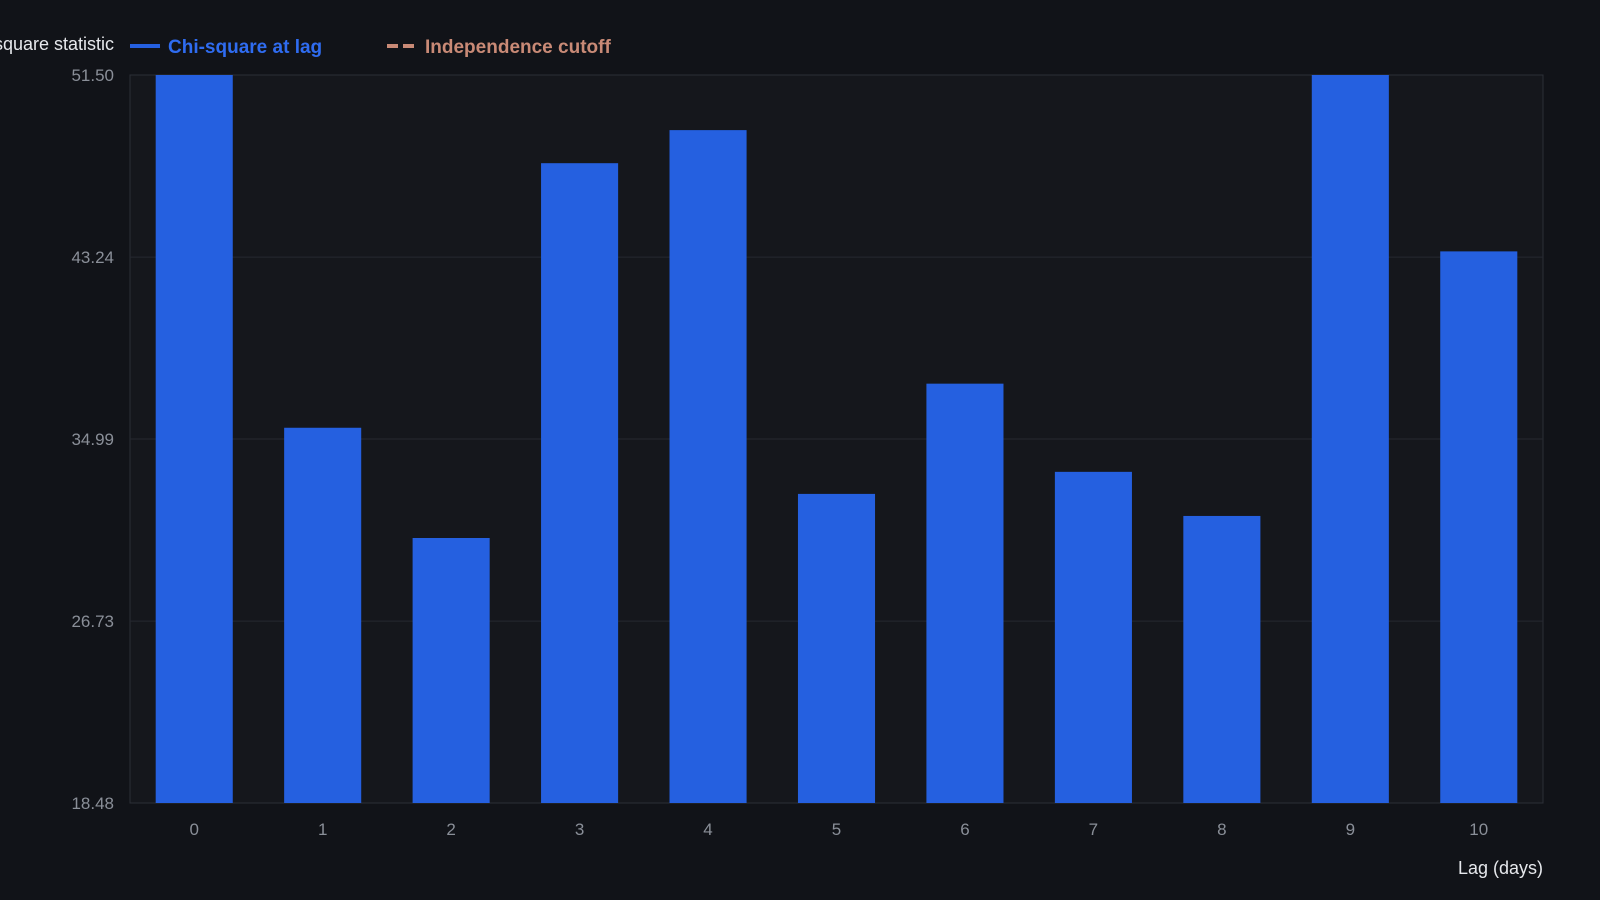 The width and height of the screenshot is (1600, 900). Describe the element at coordinates (245, 47) in the screenshot. I see `legend-label-bars: Chi-square at lag` at that location.